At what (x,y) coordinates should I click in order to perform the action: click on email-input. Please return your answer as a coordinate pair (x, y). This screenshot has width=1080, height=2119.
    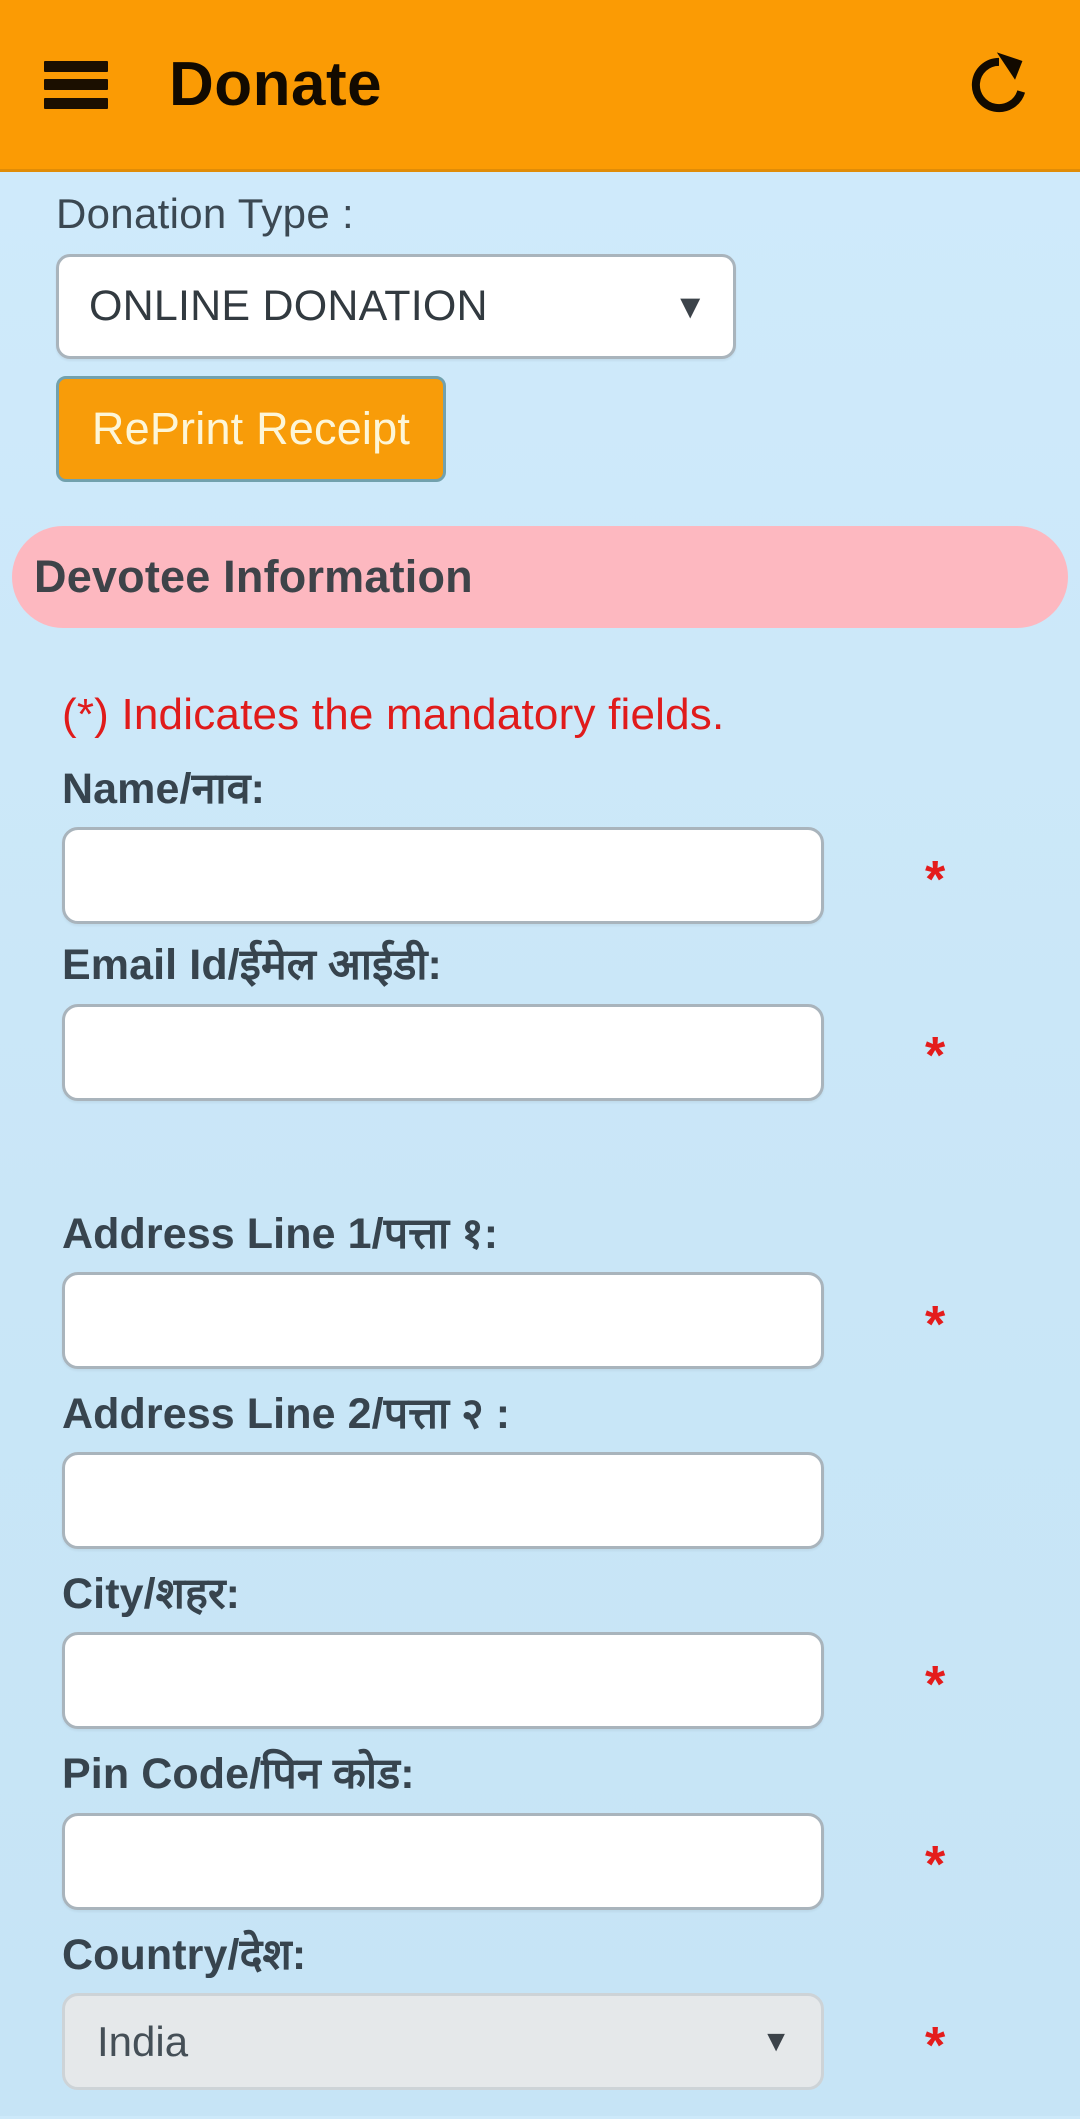
    Looking at the image, I should click on (443, 1052).